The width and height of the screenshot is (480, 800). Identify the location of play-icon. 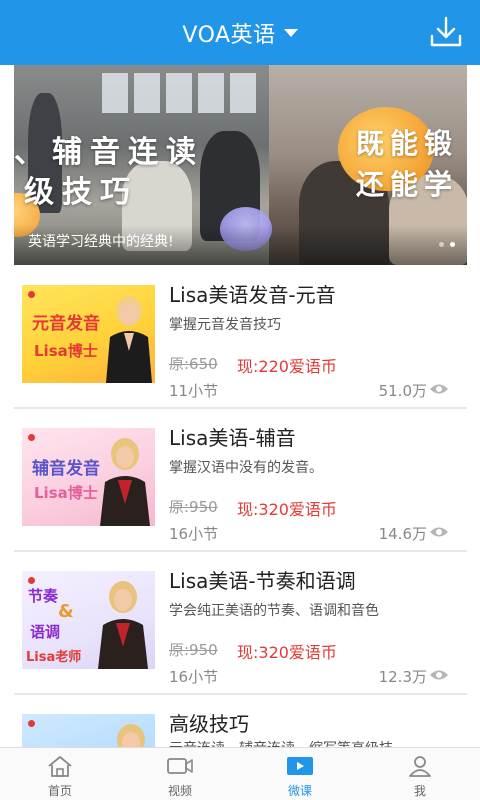
(300, 766).